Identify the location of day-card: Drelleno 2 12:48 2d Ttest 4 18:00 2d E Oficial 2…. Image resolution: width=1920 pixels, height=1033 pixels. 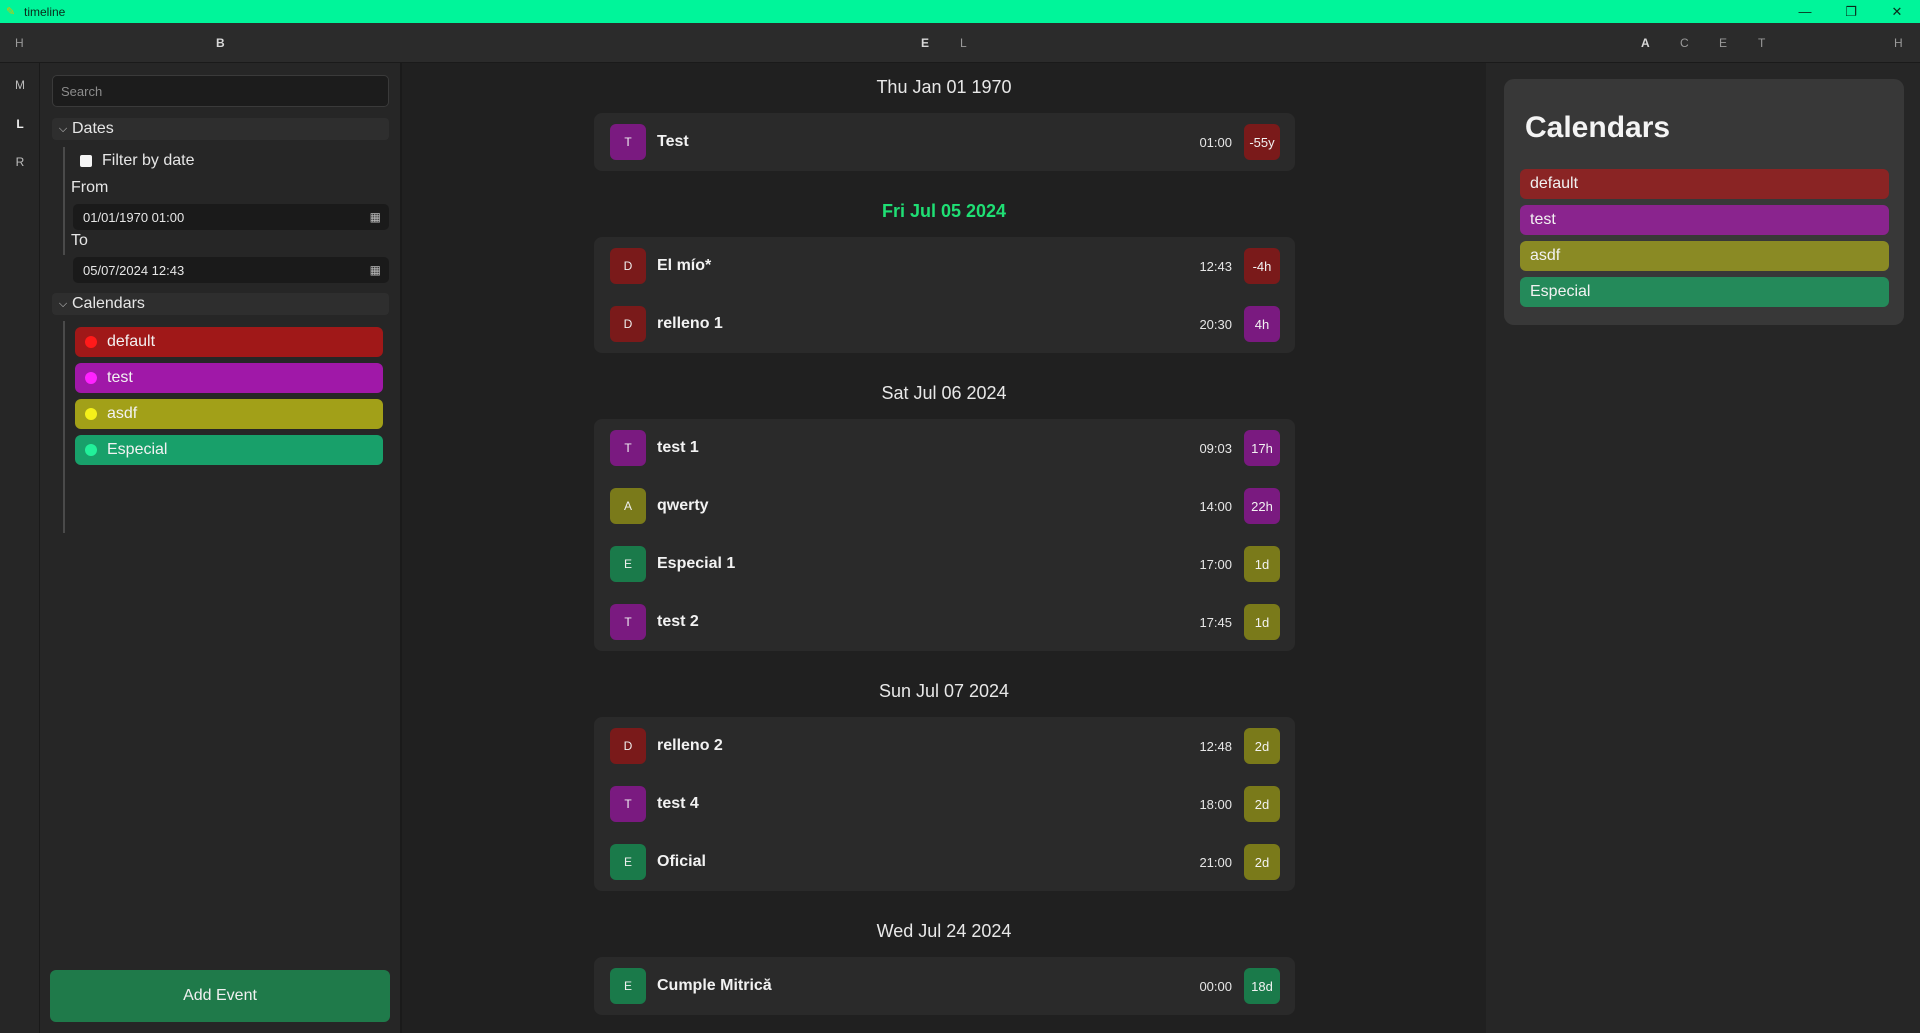
(944, 804).